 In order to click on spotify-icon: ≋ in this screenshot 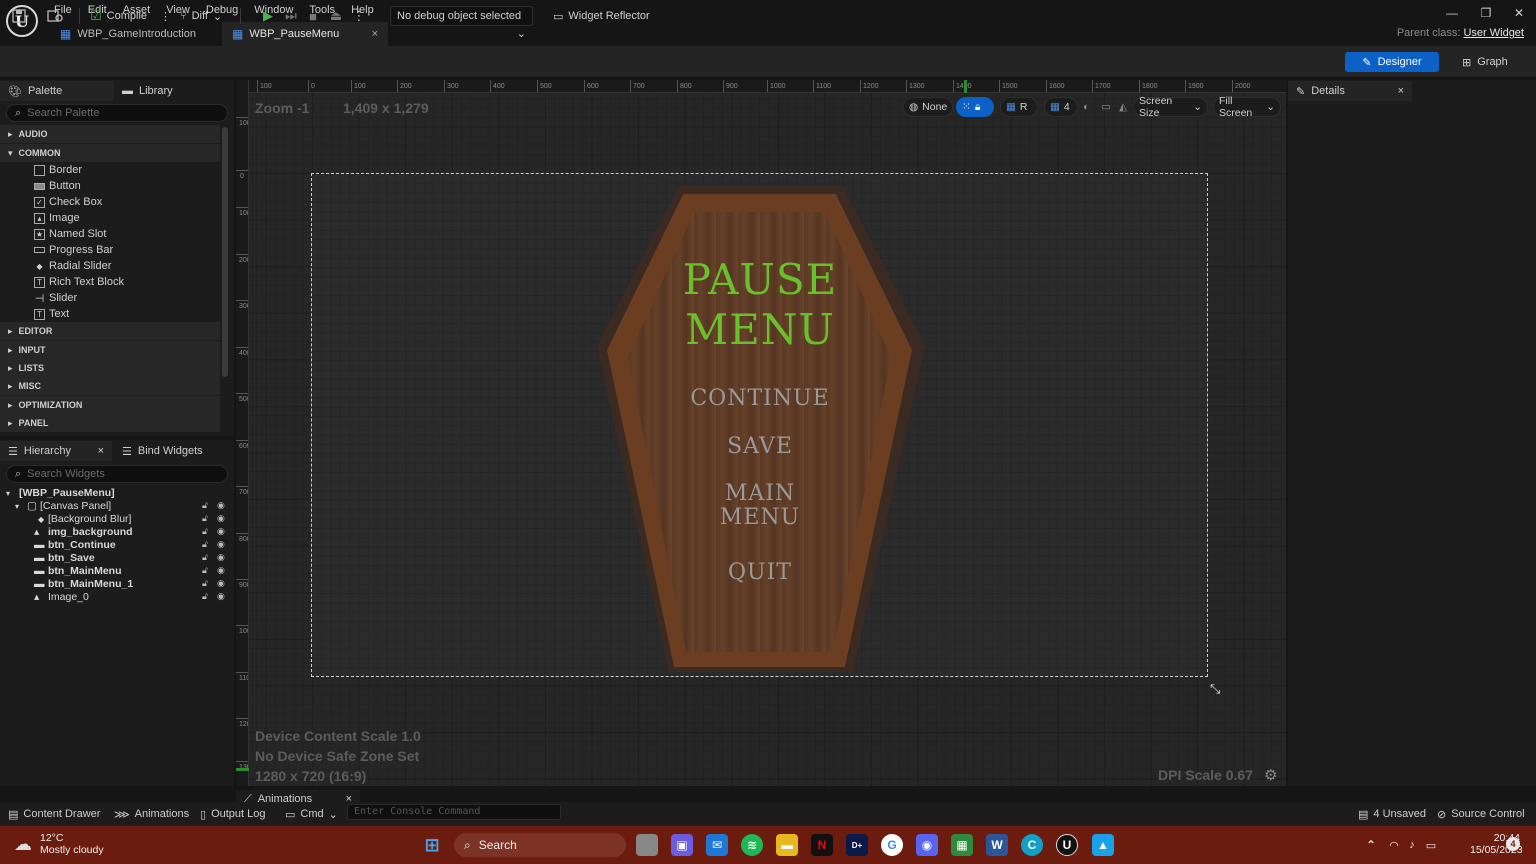, I will do `click(752, 845)`.